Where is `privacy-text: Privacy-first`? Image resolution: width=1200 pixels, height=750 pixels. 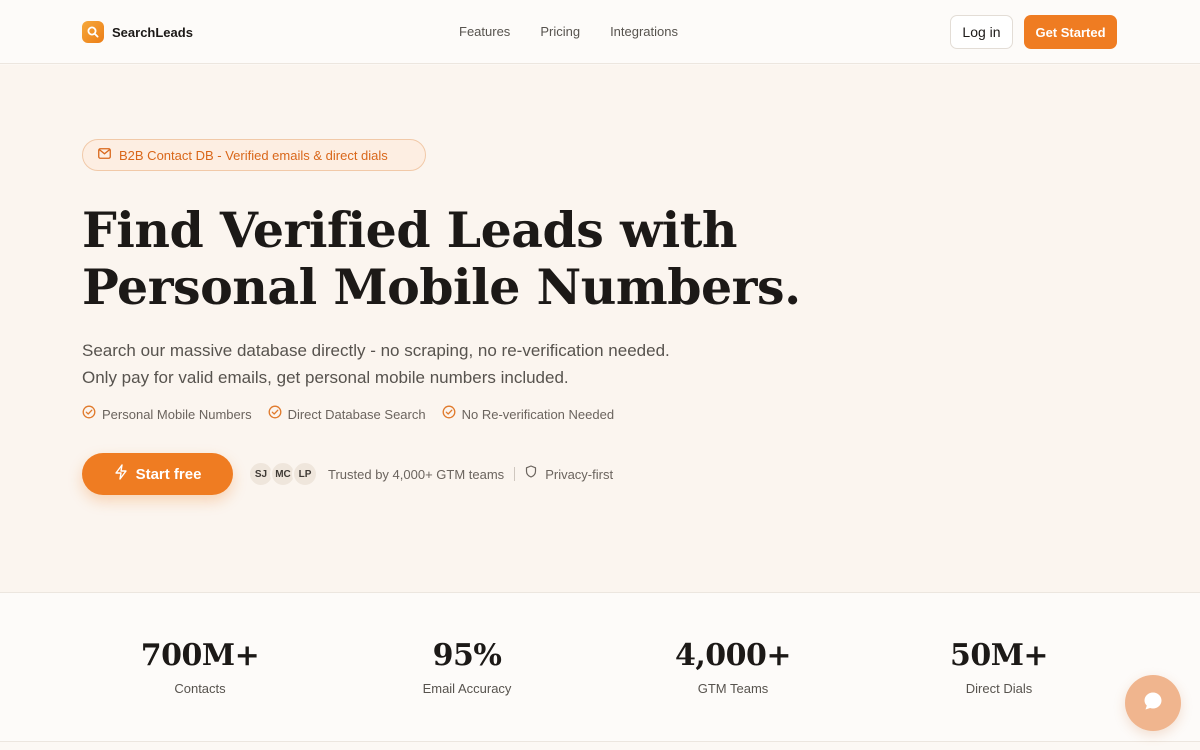 privacy-text: Privacy-first is located at coordinates (579, 474).